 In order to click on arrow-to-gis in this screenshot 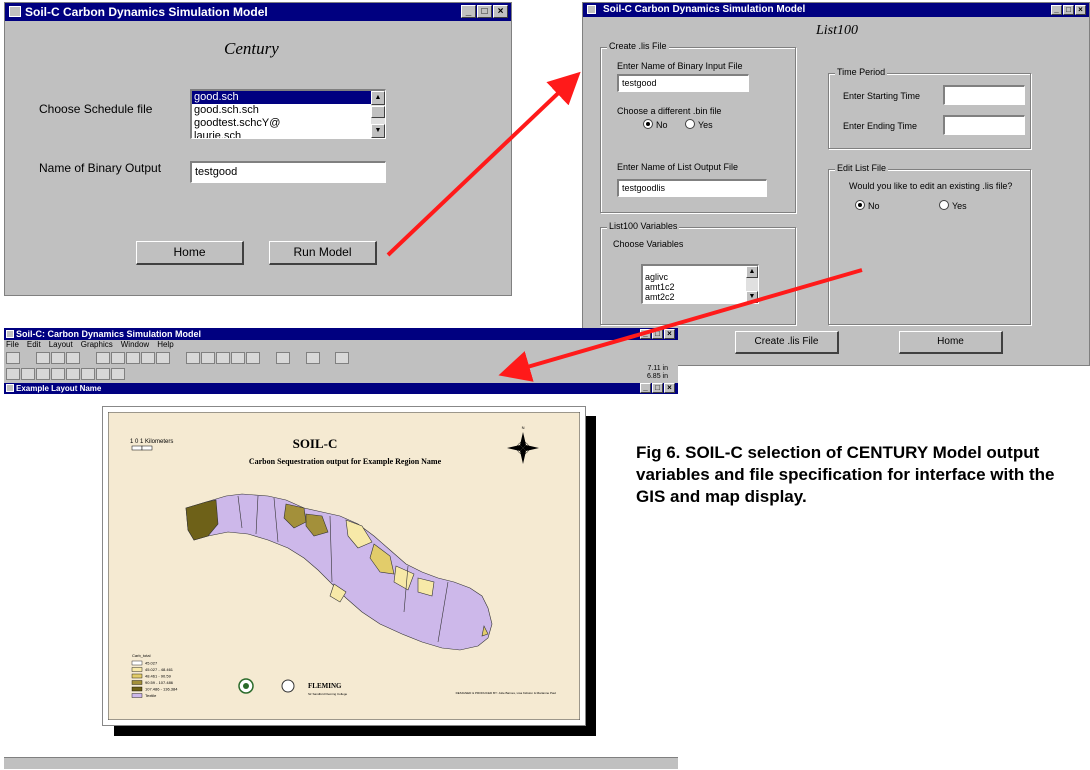, I will do `click(680, 325)`.